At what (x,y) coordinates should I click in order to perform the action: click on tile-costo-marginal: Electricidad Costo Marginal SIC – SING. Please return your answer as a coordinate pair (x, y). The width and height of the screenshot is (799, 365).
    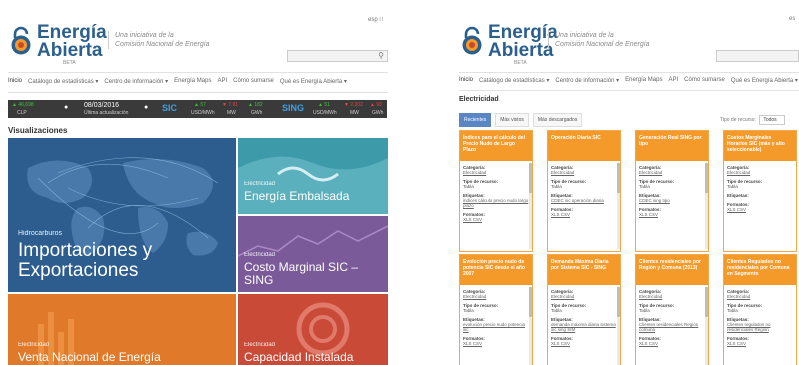
    Looking at the image, I should click on (313, 254).